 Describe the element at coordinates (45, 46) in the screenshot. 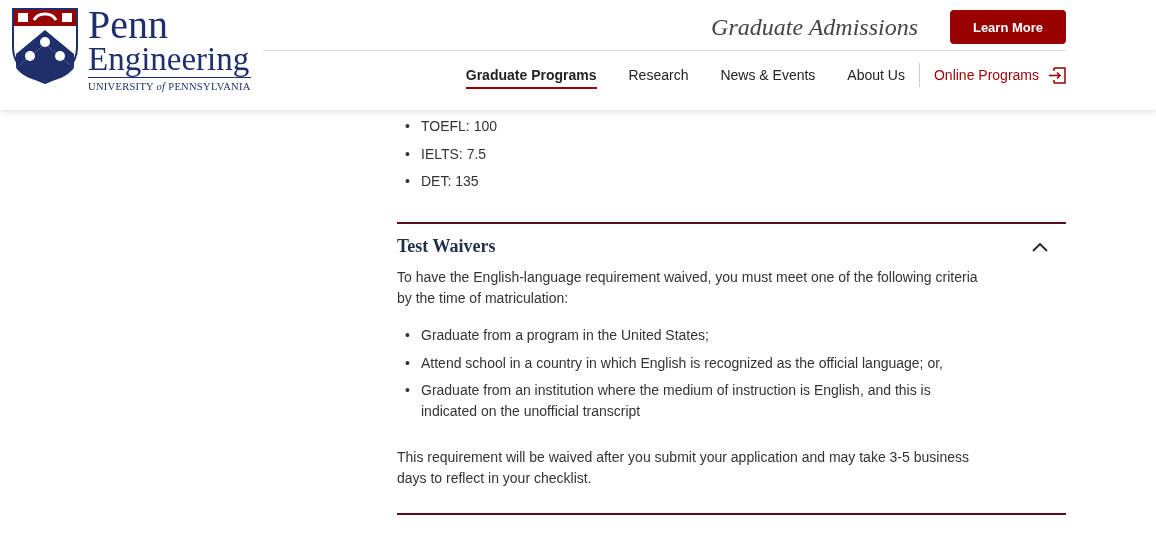

I see `shield-icon` at that location.